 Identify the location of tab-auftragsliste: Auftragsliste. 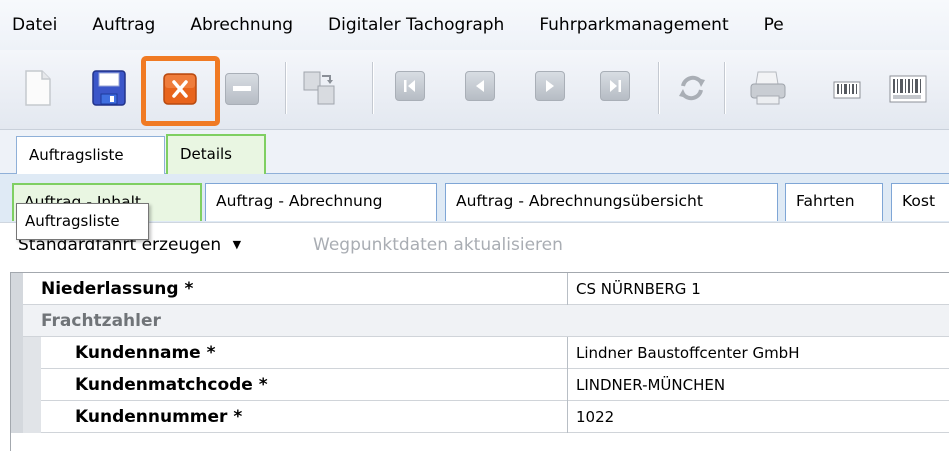
(90, 155).